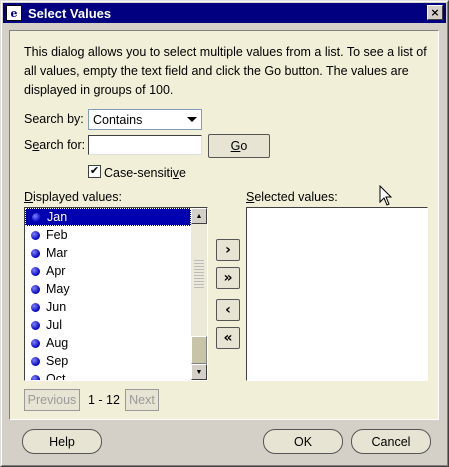  What do you see at coordinates (118, 119) in the screenshot?
I see `search-by-value: Contains` at bounding box center [118, 119].